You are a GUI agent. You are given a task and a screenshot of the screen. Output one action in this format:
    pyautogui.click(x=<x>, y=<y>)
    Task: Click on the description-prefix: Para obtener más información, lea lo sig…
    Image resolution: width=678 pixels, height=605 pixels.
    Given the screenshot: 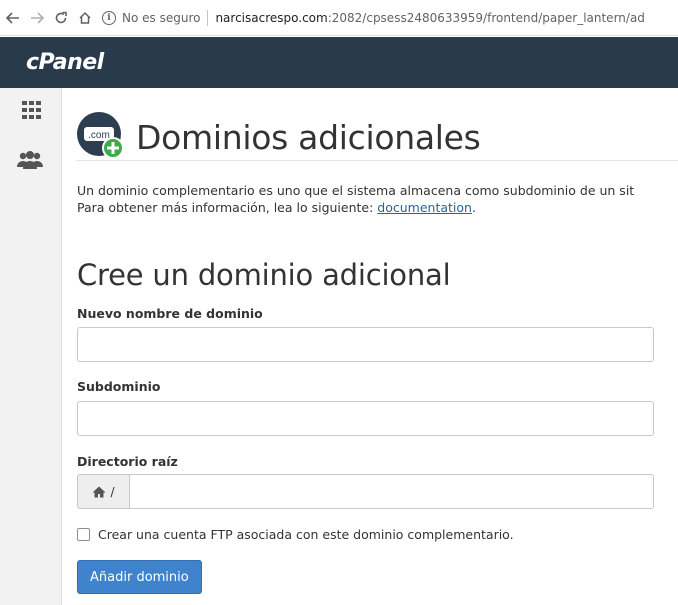 What is the action you would take?
    pyautogui.click(x=227, y=207)
    